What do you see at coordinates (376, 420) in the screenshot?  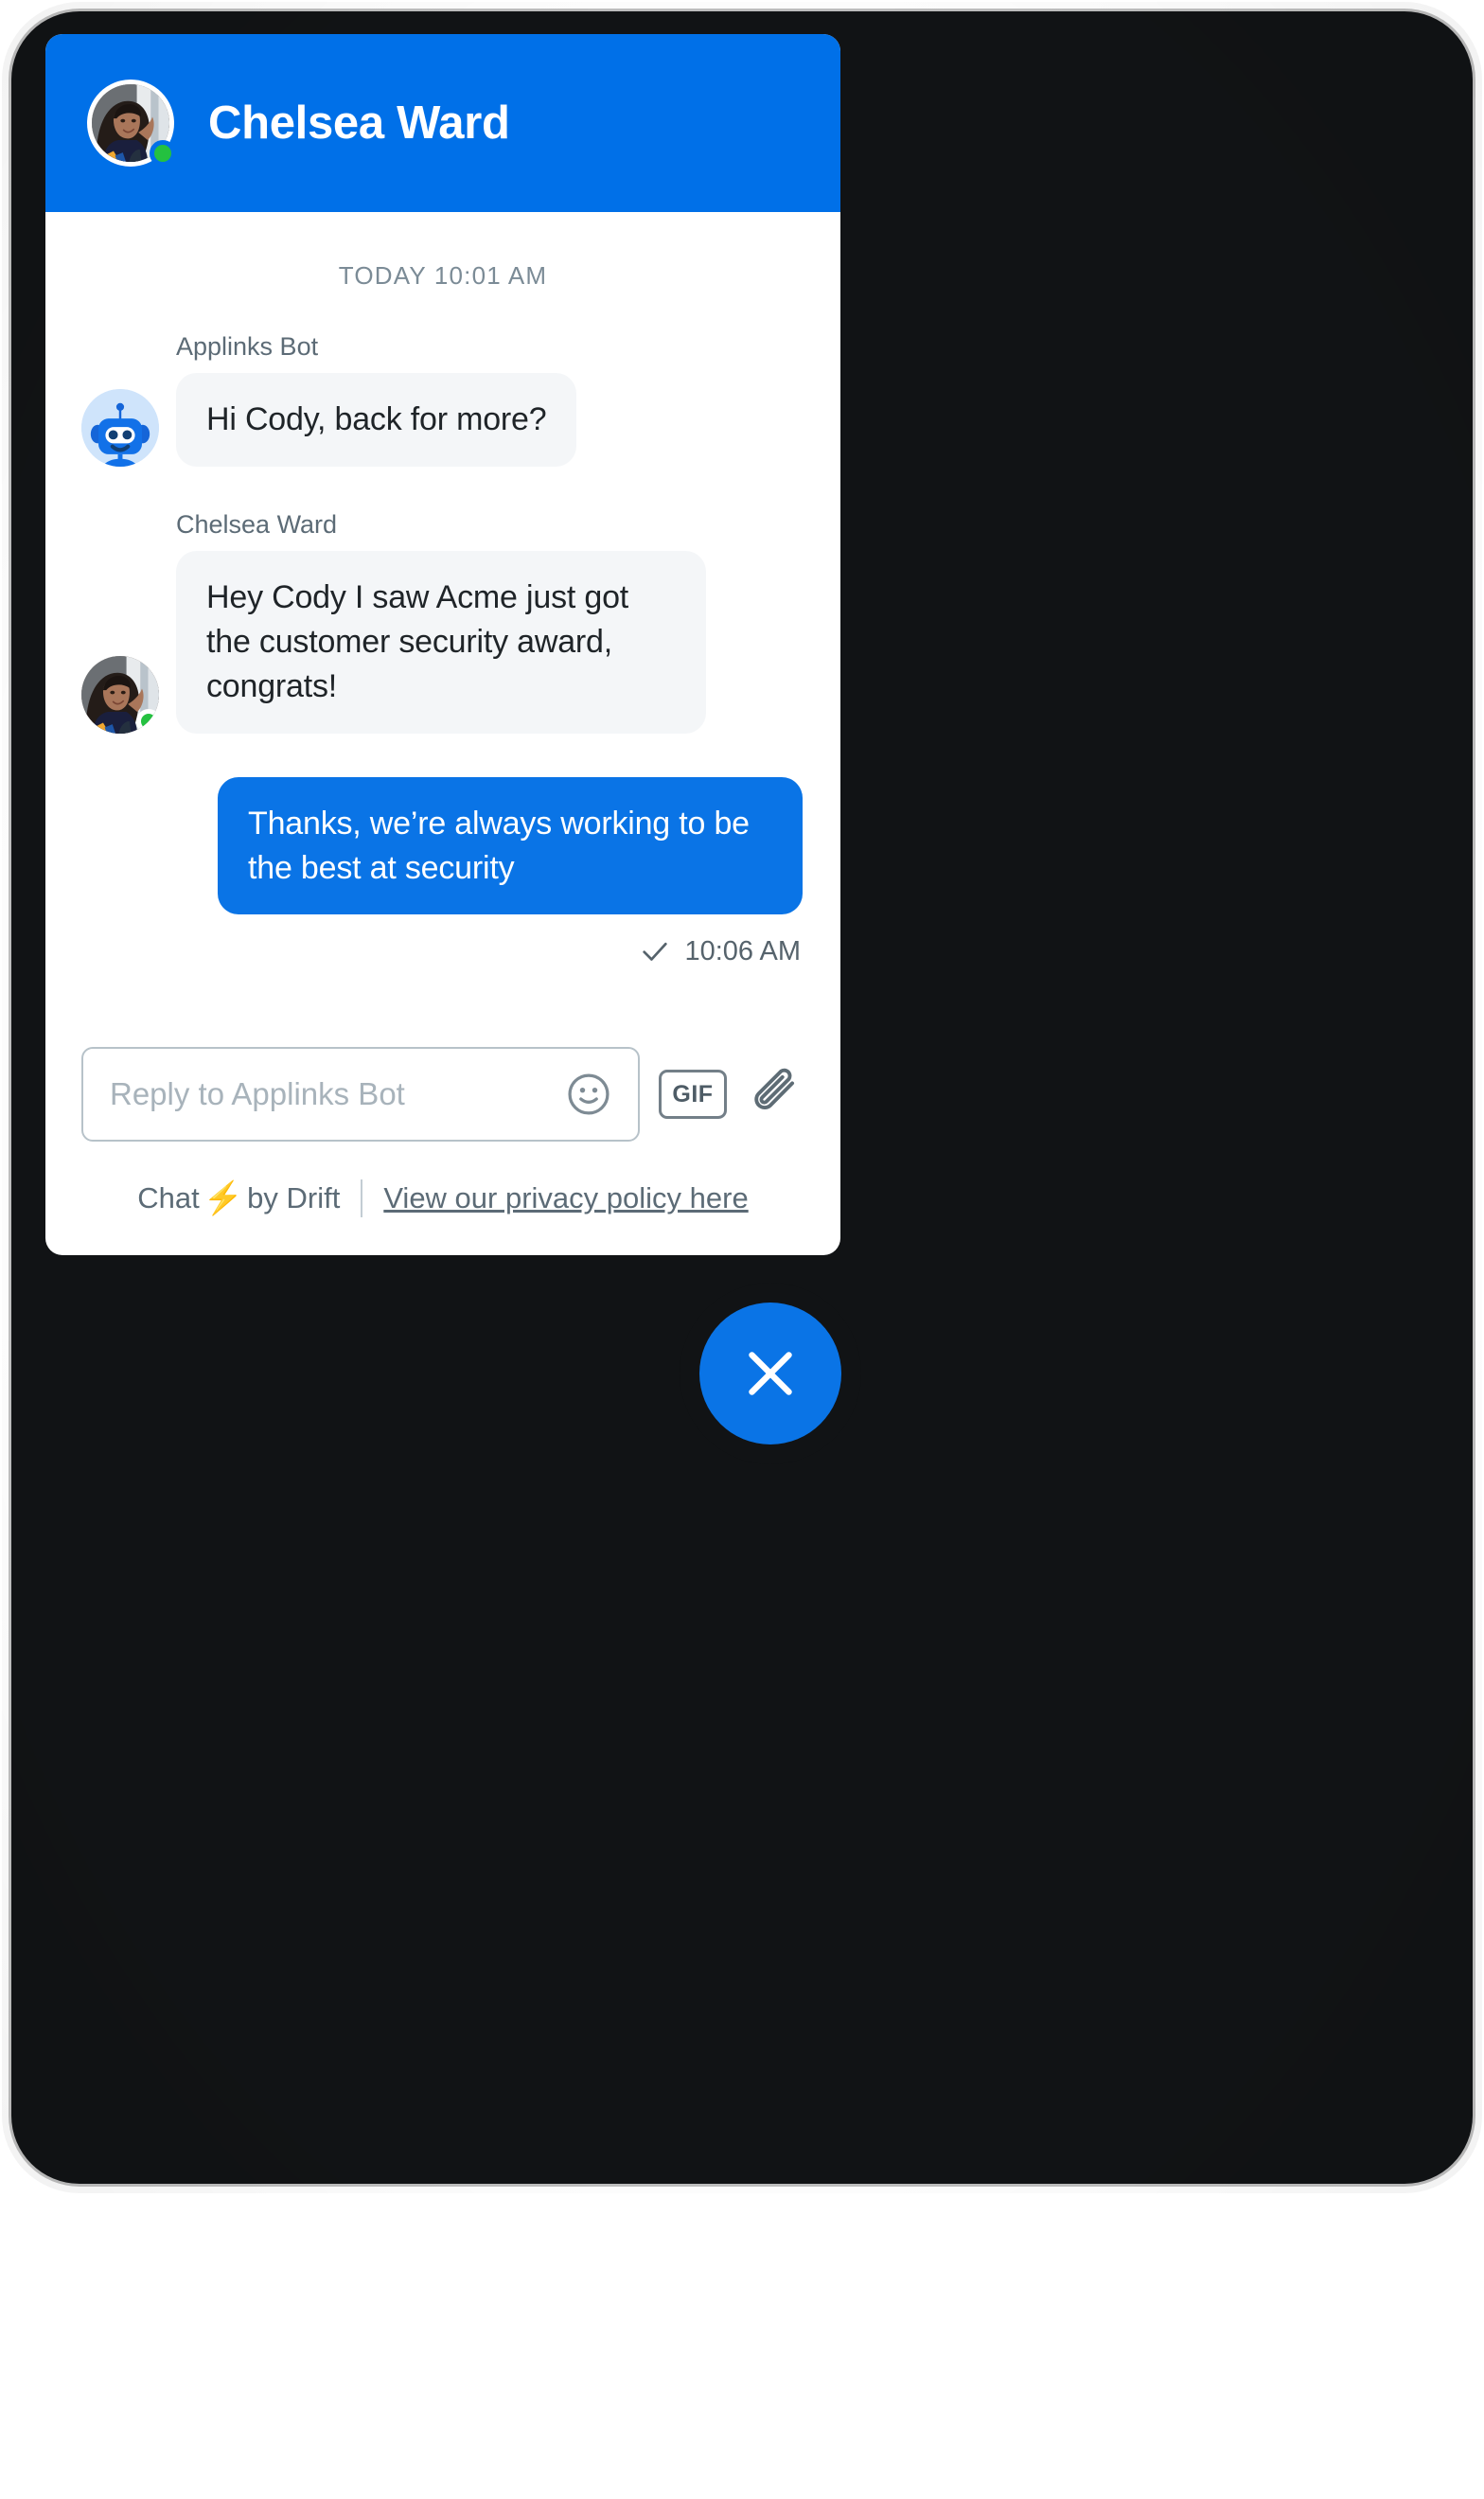 I see `message-bubble: Hi Cody, back for more?` at bounding box center [376, 420].